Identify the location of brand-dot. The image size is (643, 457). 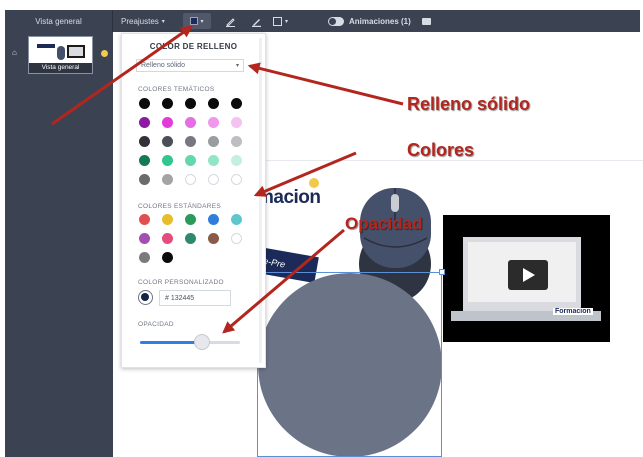
(314, 183).